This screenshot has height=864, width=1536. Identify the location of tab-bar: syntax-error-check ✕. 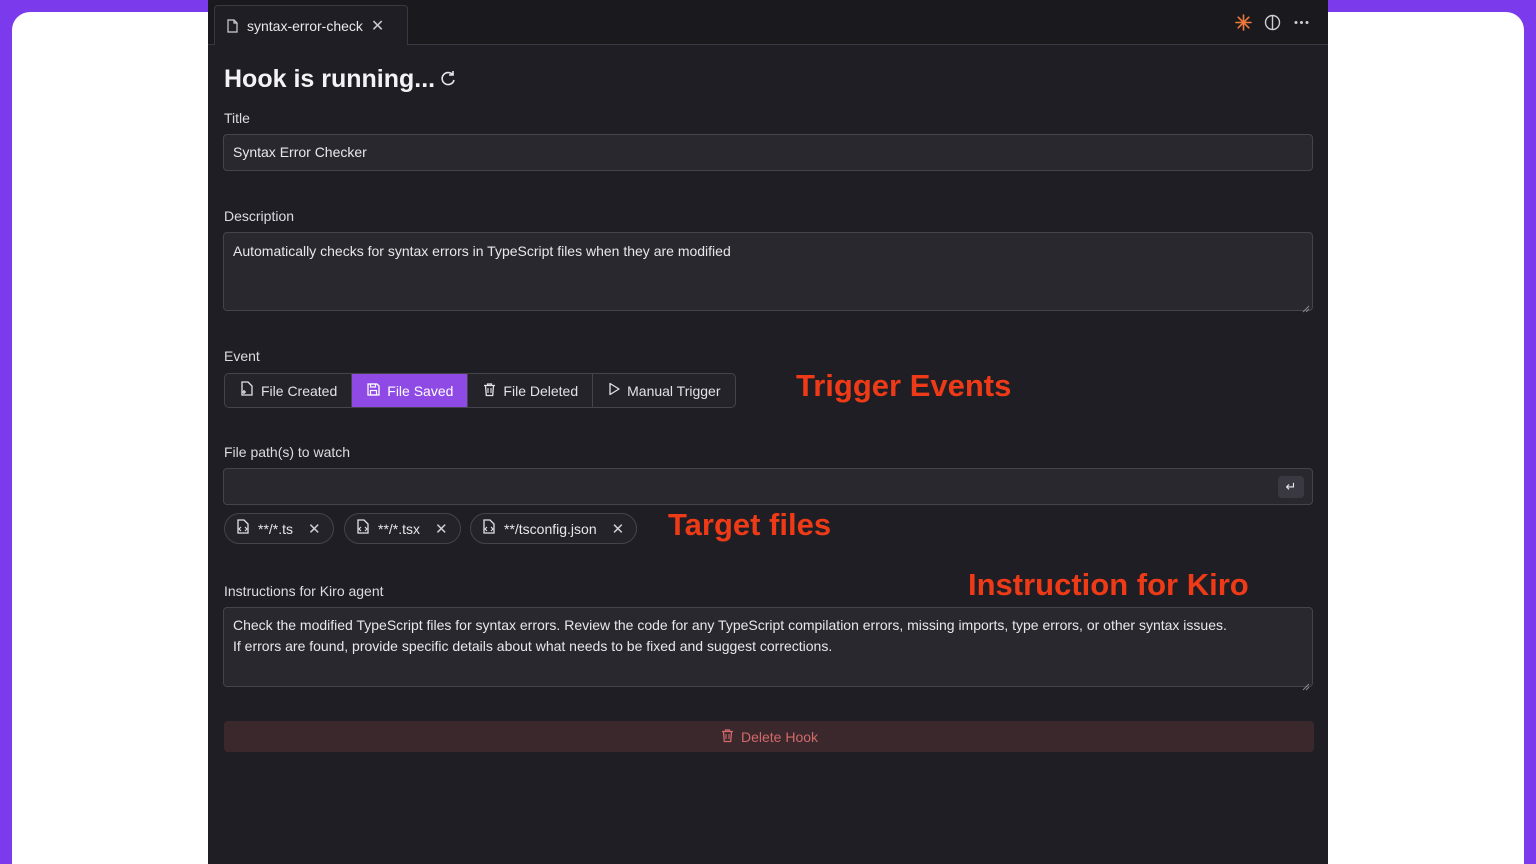
(768, 22).